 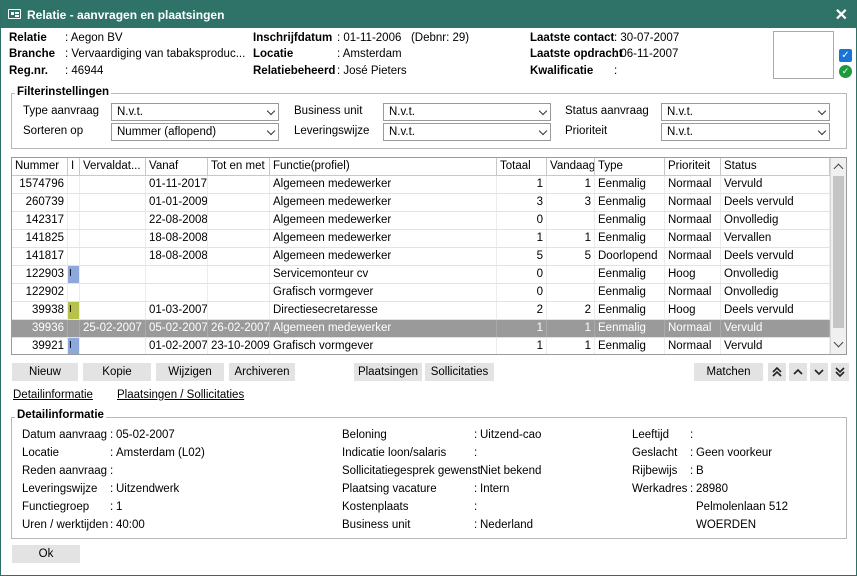 I want to click on checkbox-checked-icon: ✓, so click(x=845, y=55).